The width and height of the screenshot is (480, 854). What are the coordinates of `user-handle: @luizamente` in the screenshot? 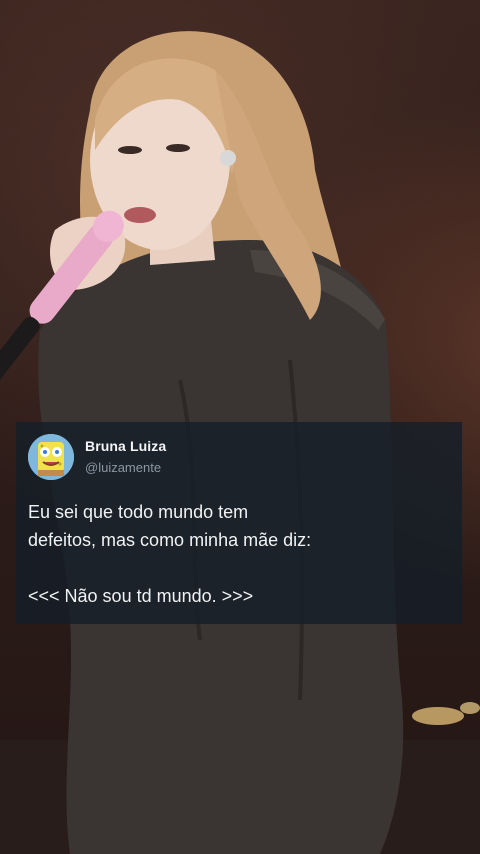 It's located at (123, 467).